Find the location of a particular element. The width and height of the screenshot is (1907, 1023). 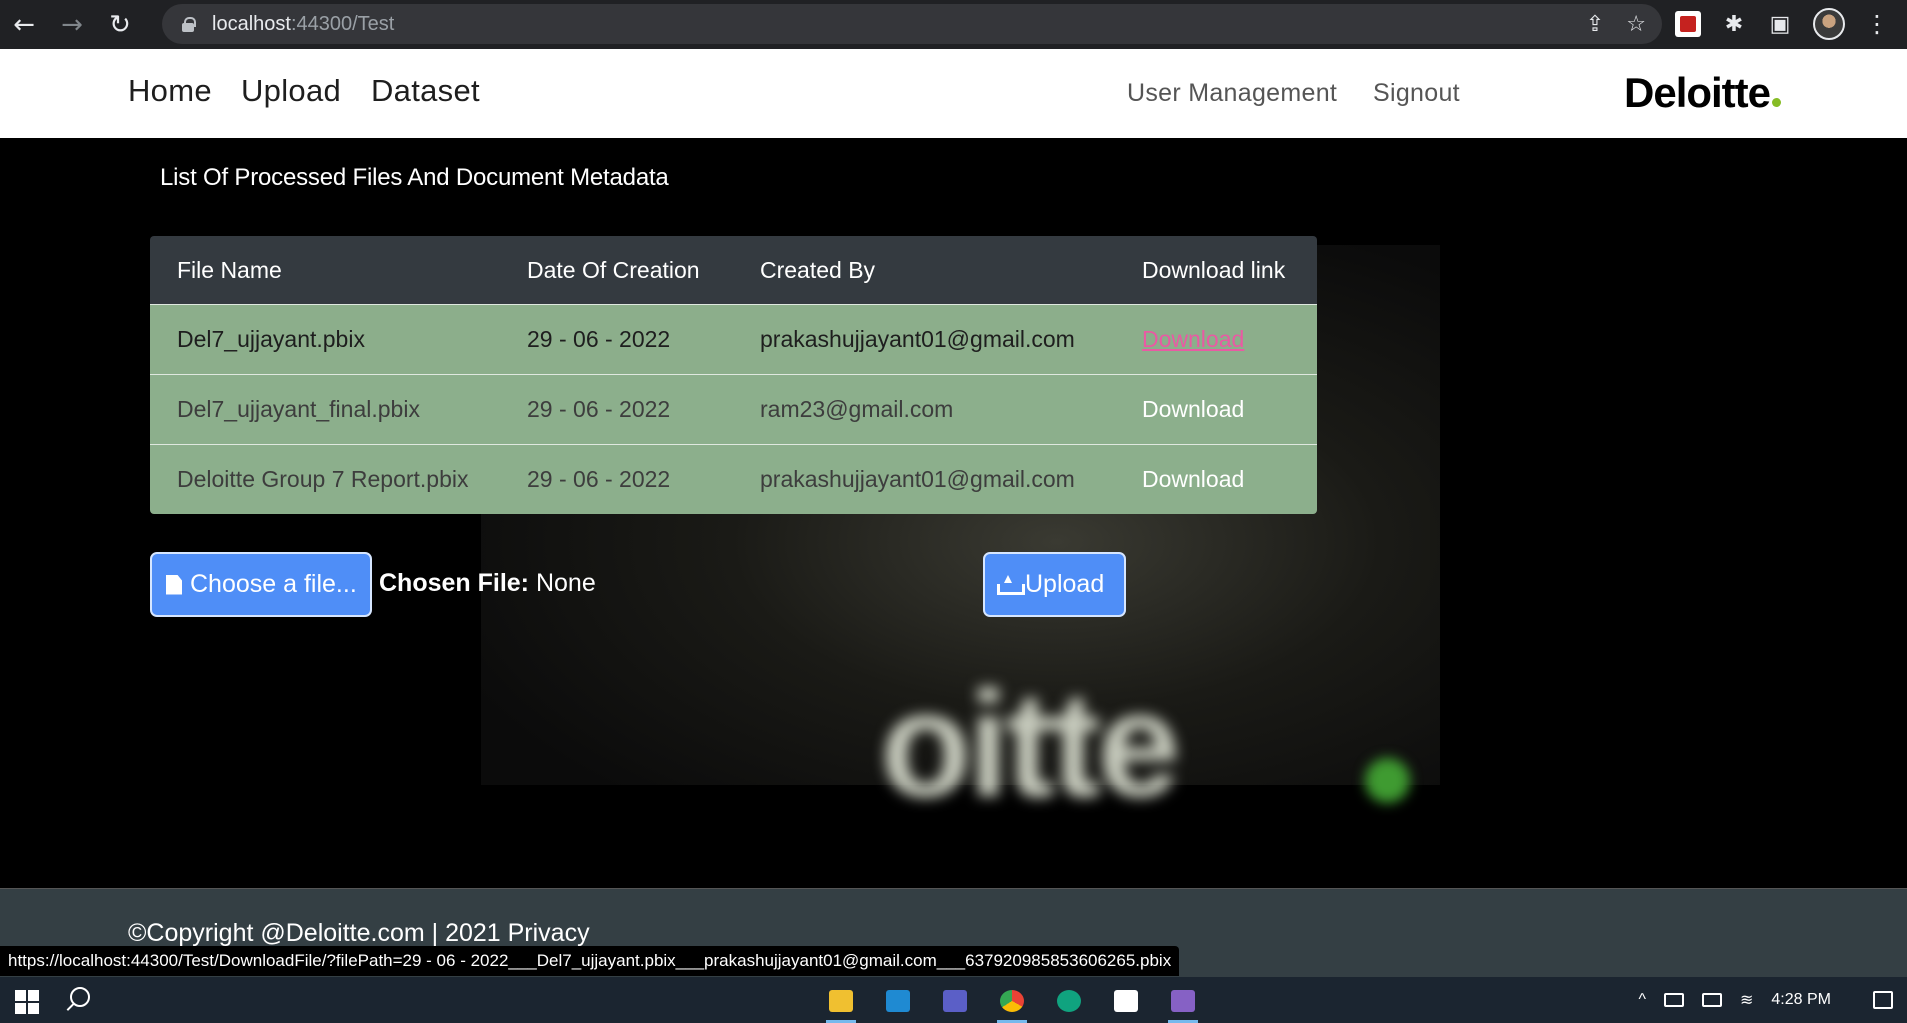

profile-avatar is located at coordinates (1829, 24).